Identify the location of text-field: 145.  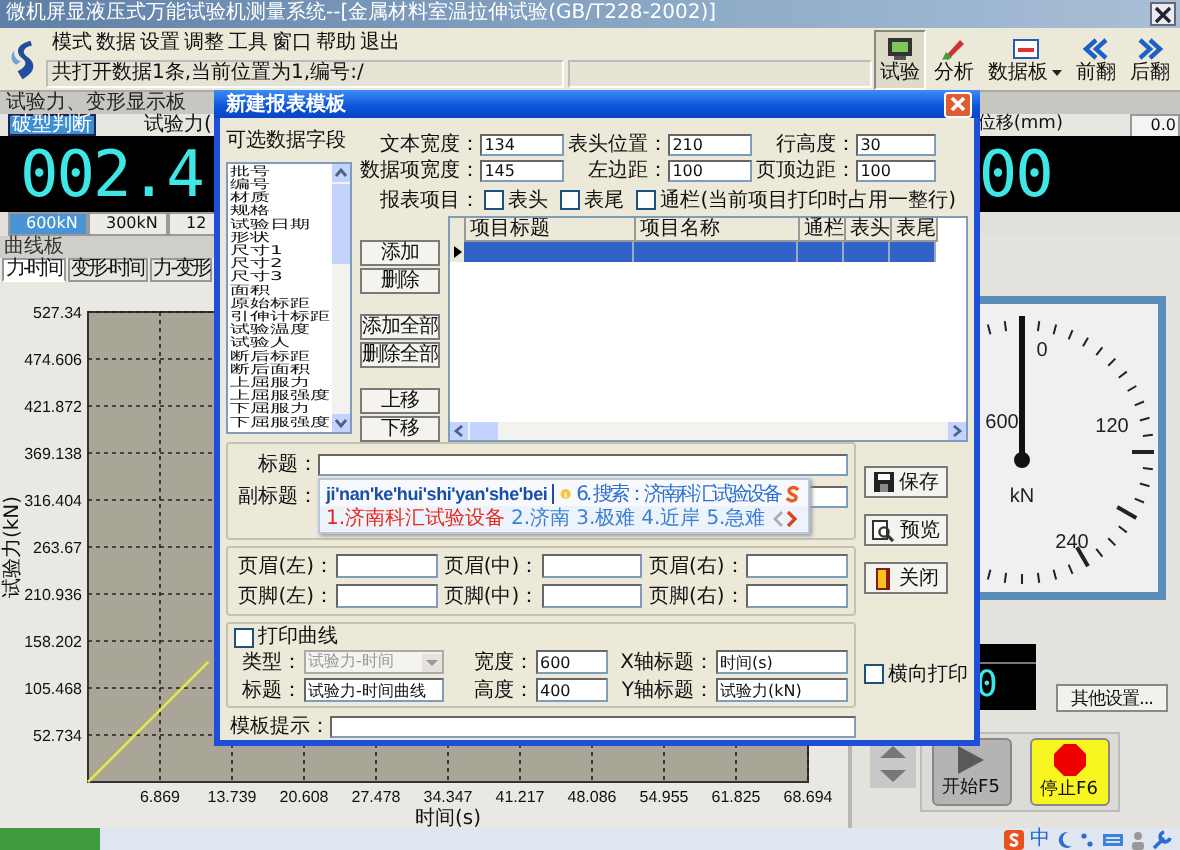
(522, 171).